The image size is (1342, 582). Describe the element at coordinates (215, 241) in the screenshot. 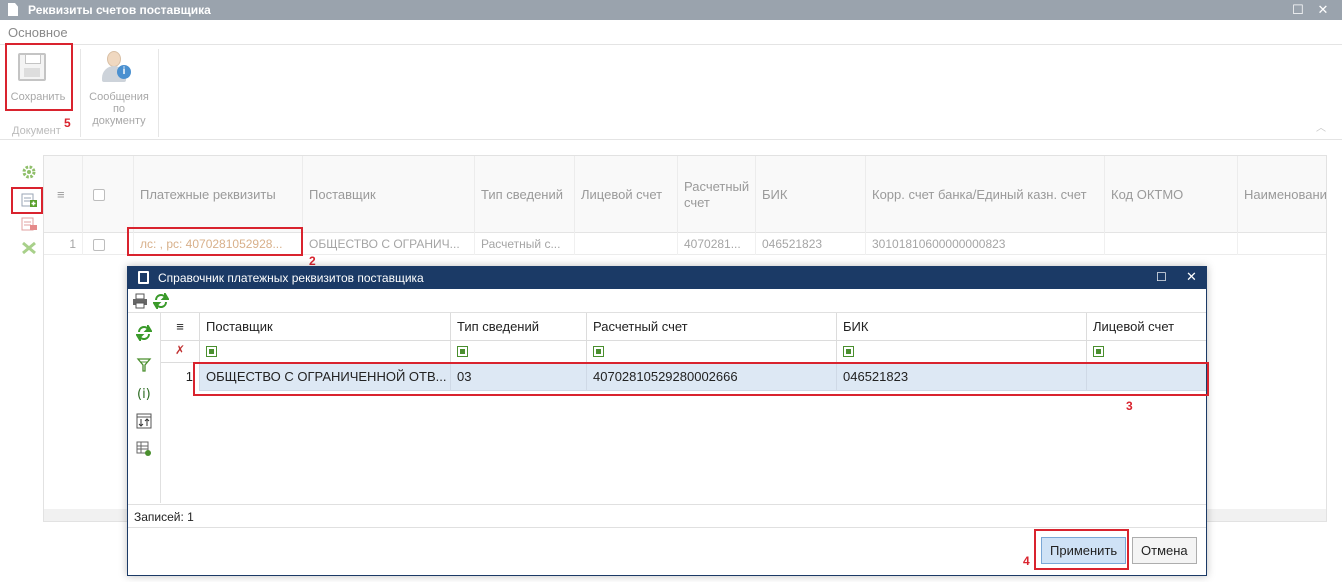

I see `highlight-payment-cell` at that location.